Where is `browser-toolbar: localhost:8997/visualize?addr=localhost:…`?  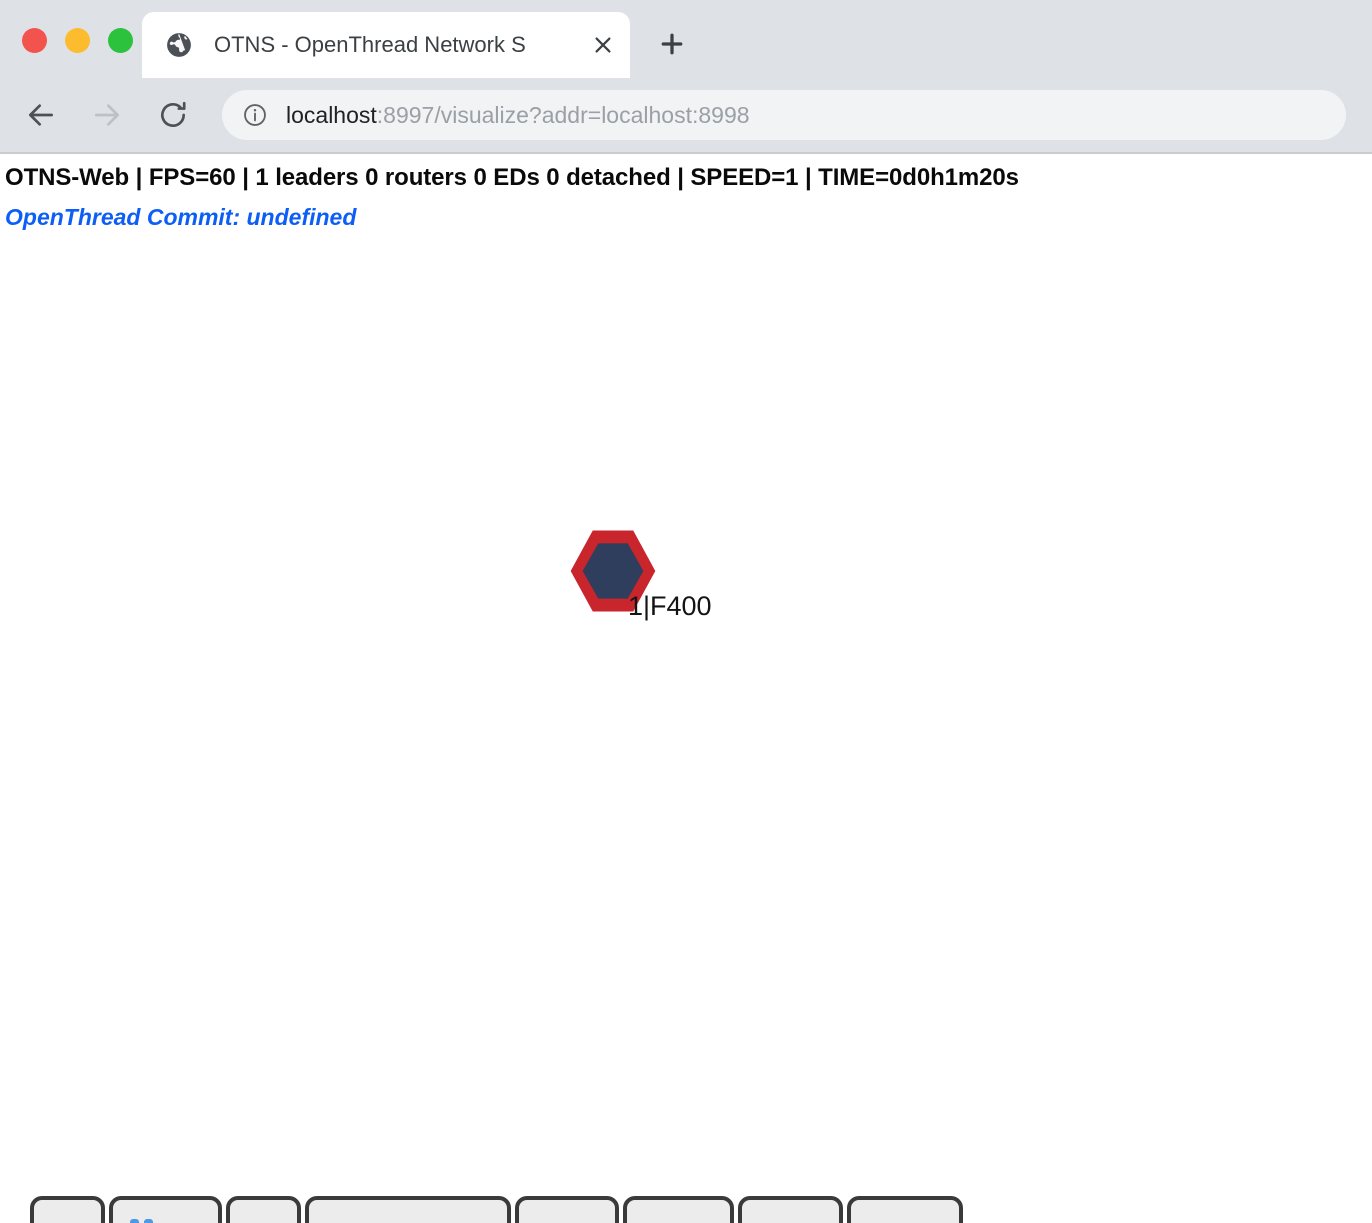 browser-toolbar: localhost:8997/visualize?addr=localhost:… is located at coordinates (686, 115).